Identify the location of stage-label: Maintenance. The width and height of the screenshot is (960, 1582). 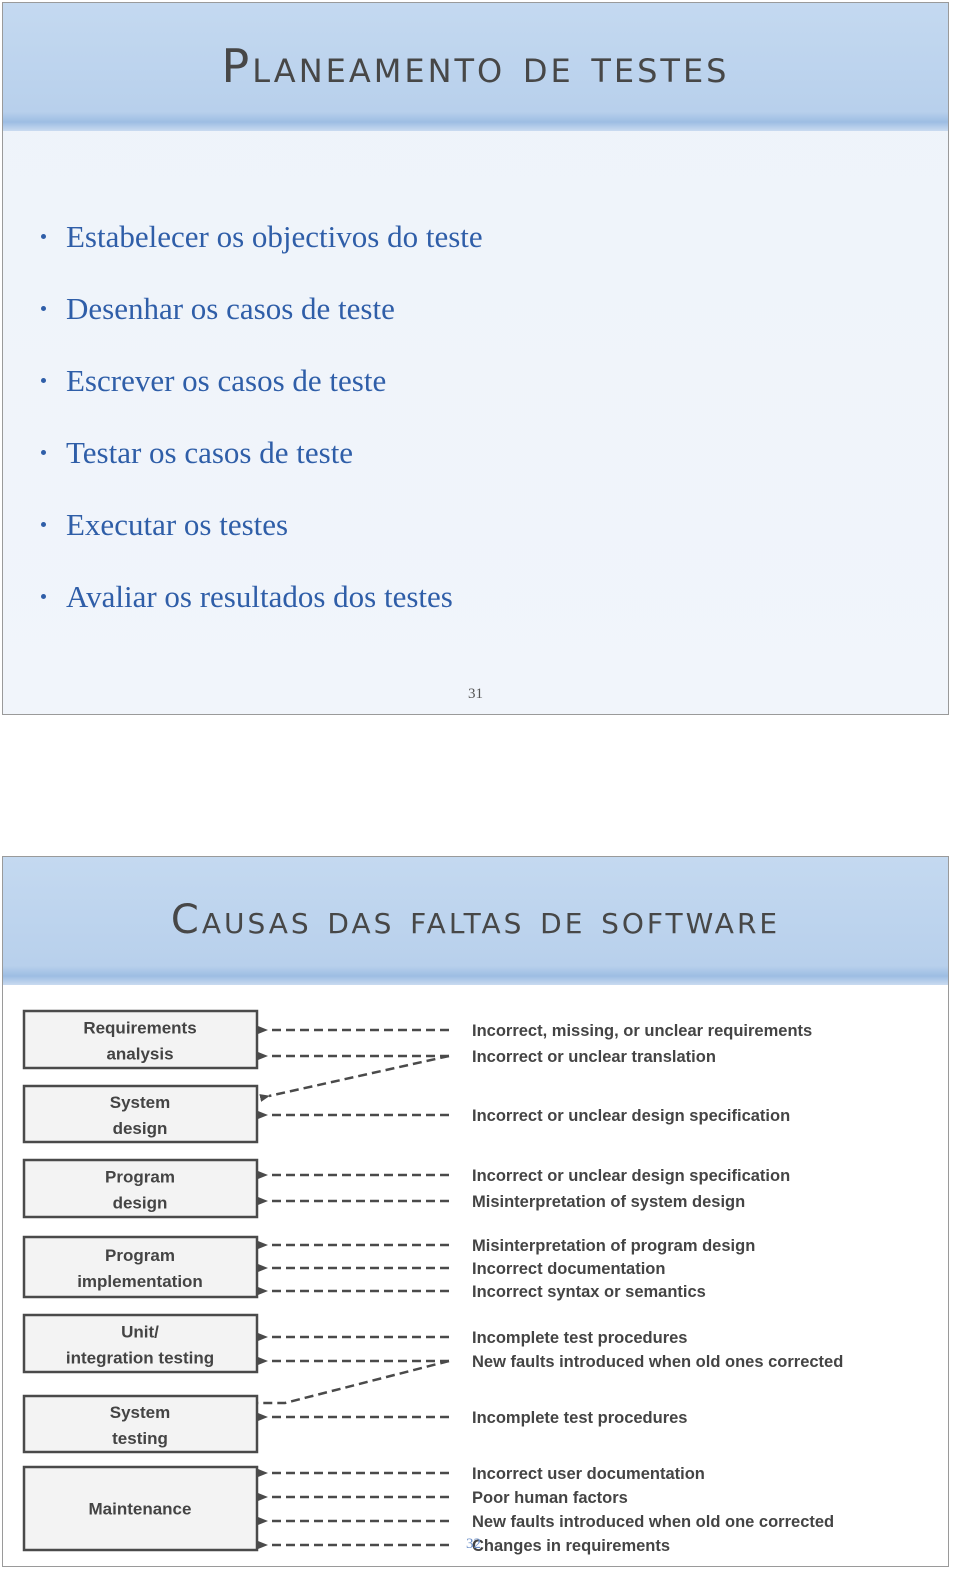
(140, 1509).